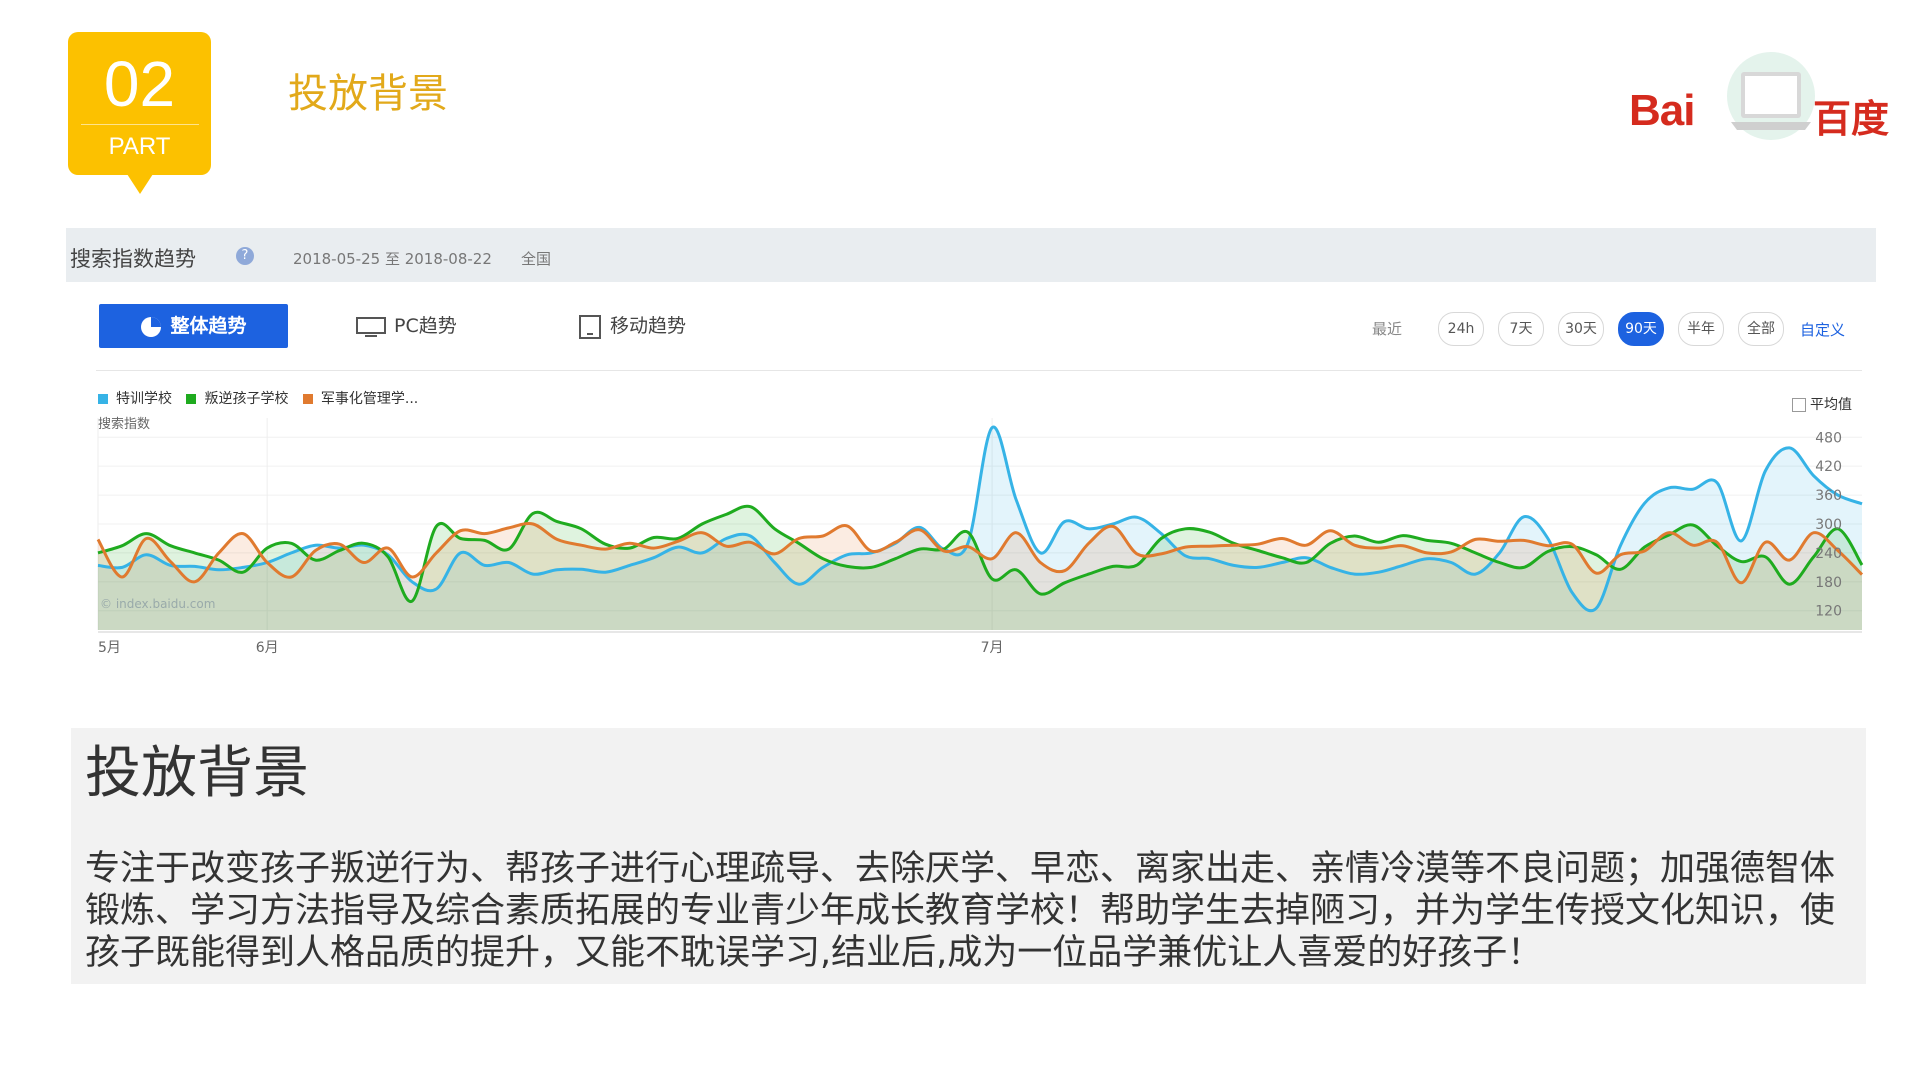 The width and height of the screenshot is (1920, 1080). Describe the element at coordinates (1828, 438) in the screenshot. I see `y-tick-label: 480` at that location.